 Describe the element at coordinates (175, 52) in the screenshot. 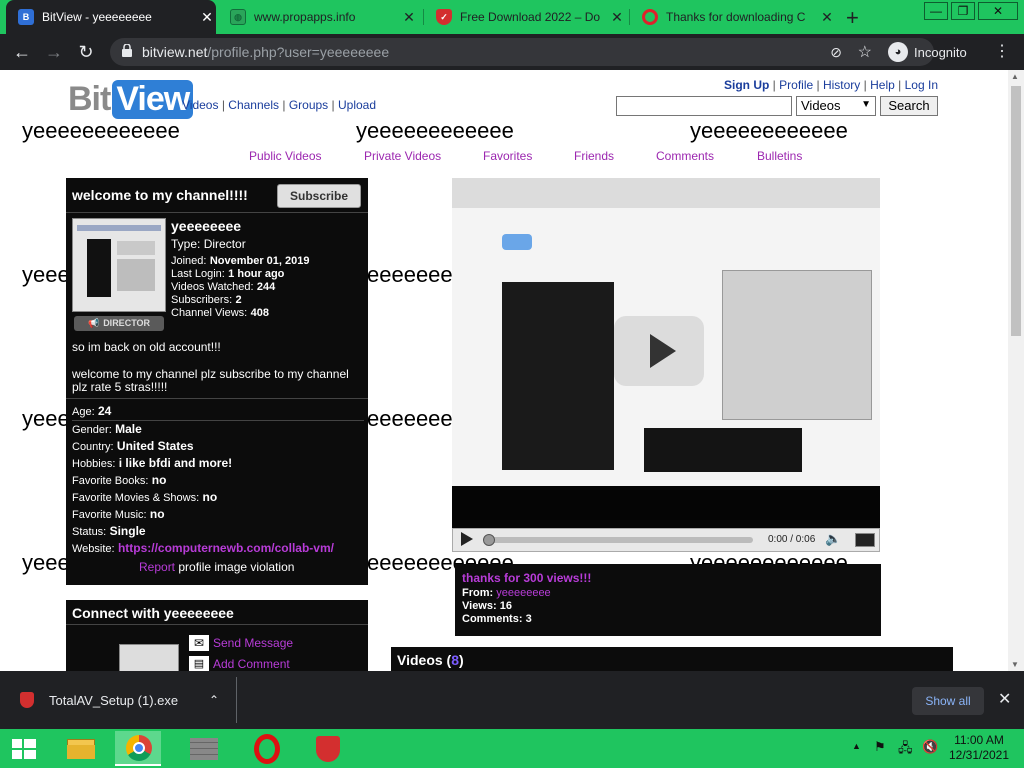

I see `url-domain: bitview.net` at that location.